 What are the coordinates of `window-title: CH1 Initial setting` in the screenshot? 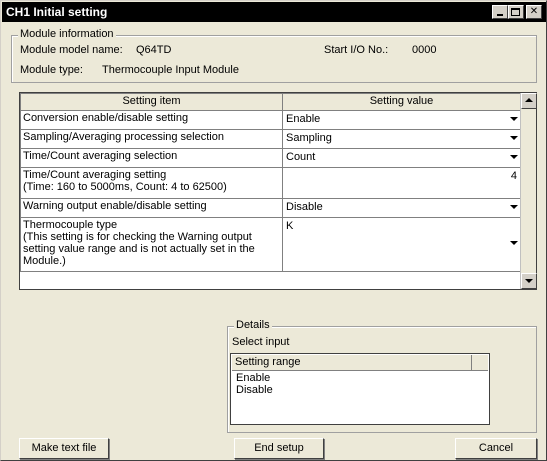 It's located at (57, 12).